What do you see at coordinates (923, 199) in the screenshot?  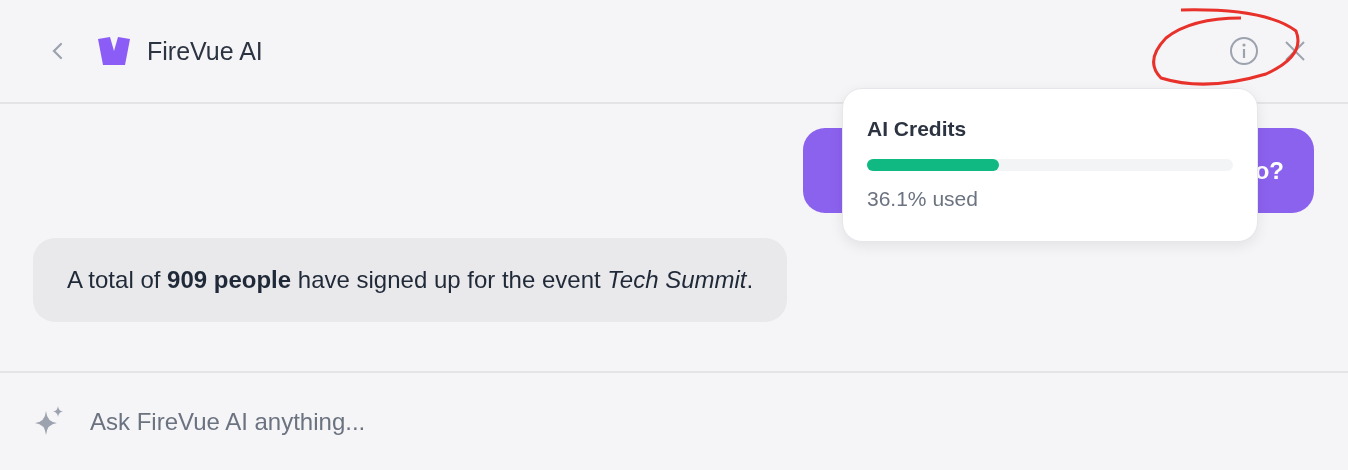 I see `usage-text: 36.1% used` at bounding box center [923, 199].